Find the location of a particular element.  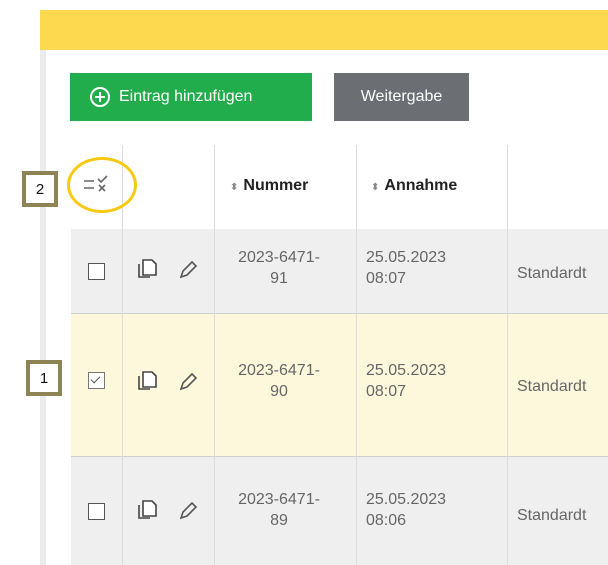

entry-number: 2023-6471- 89 is located at coordinates (279, 510).